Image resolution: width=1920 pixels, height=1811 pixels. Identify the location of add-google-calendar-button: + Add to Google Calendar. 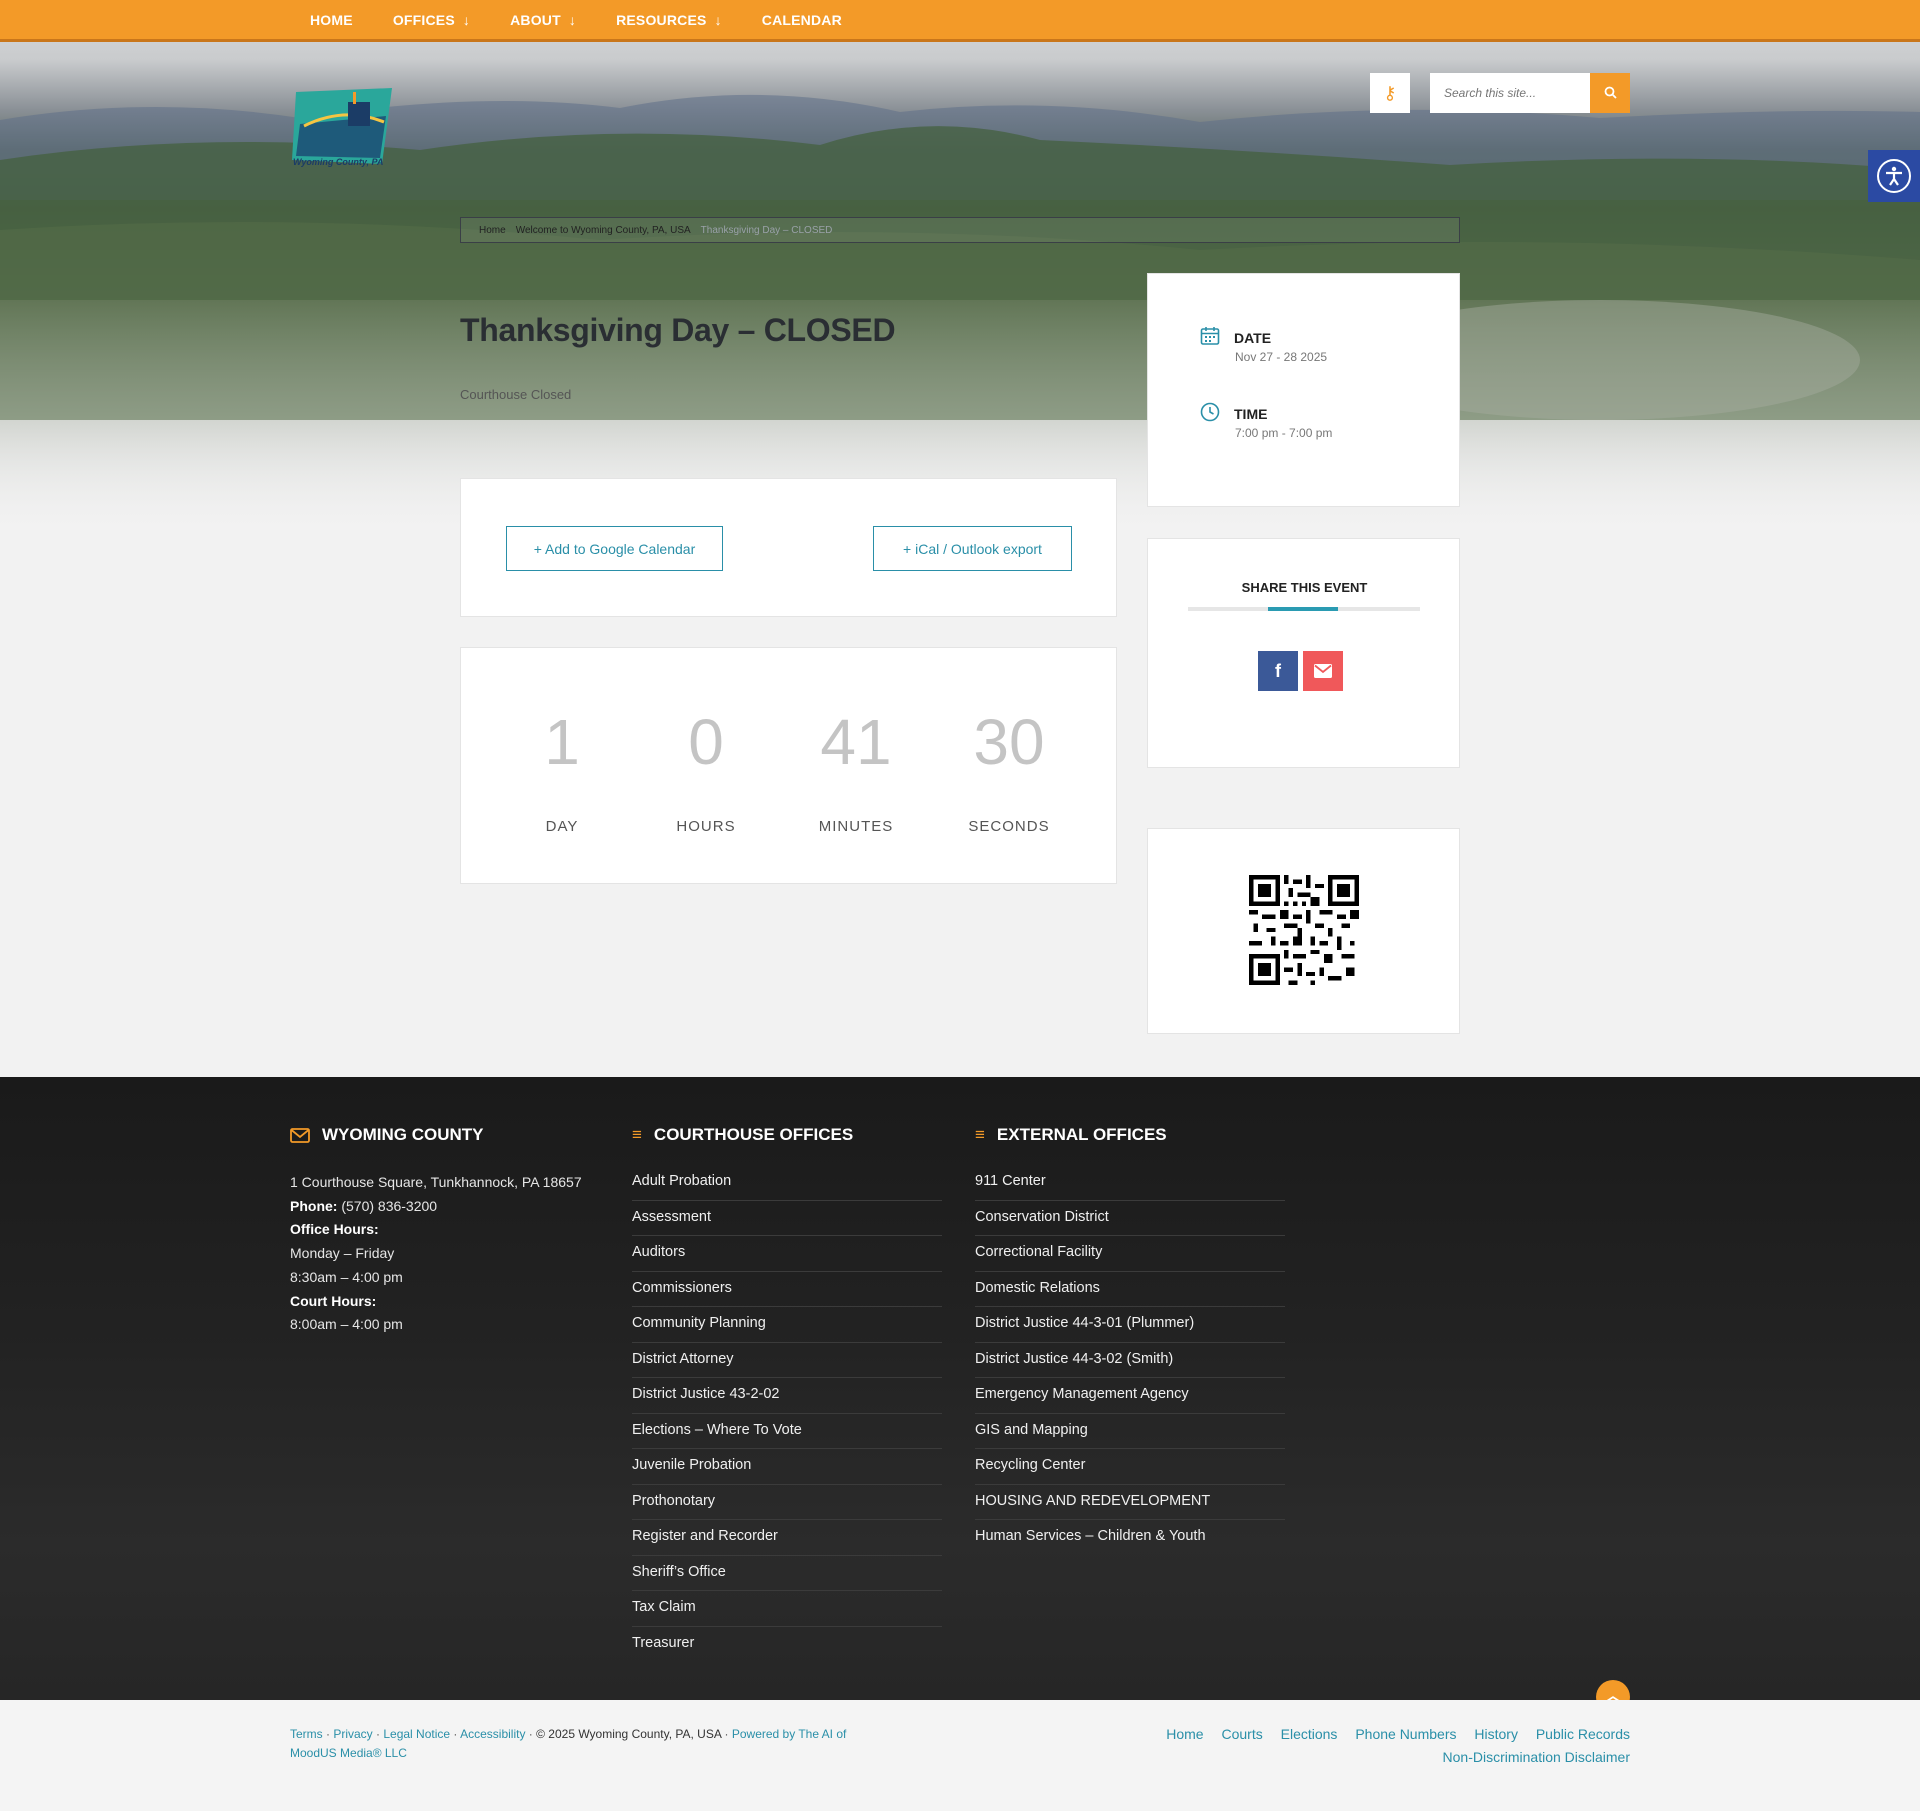
(614, 548).